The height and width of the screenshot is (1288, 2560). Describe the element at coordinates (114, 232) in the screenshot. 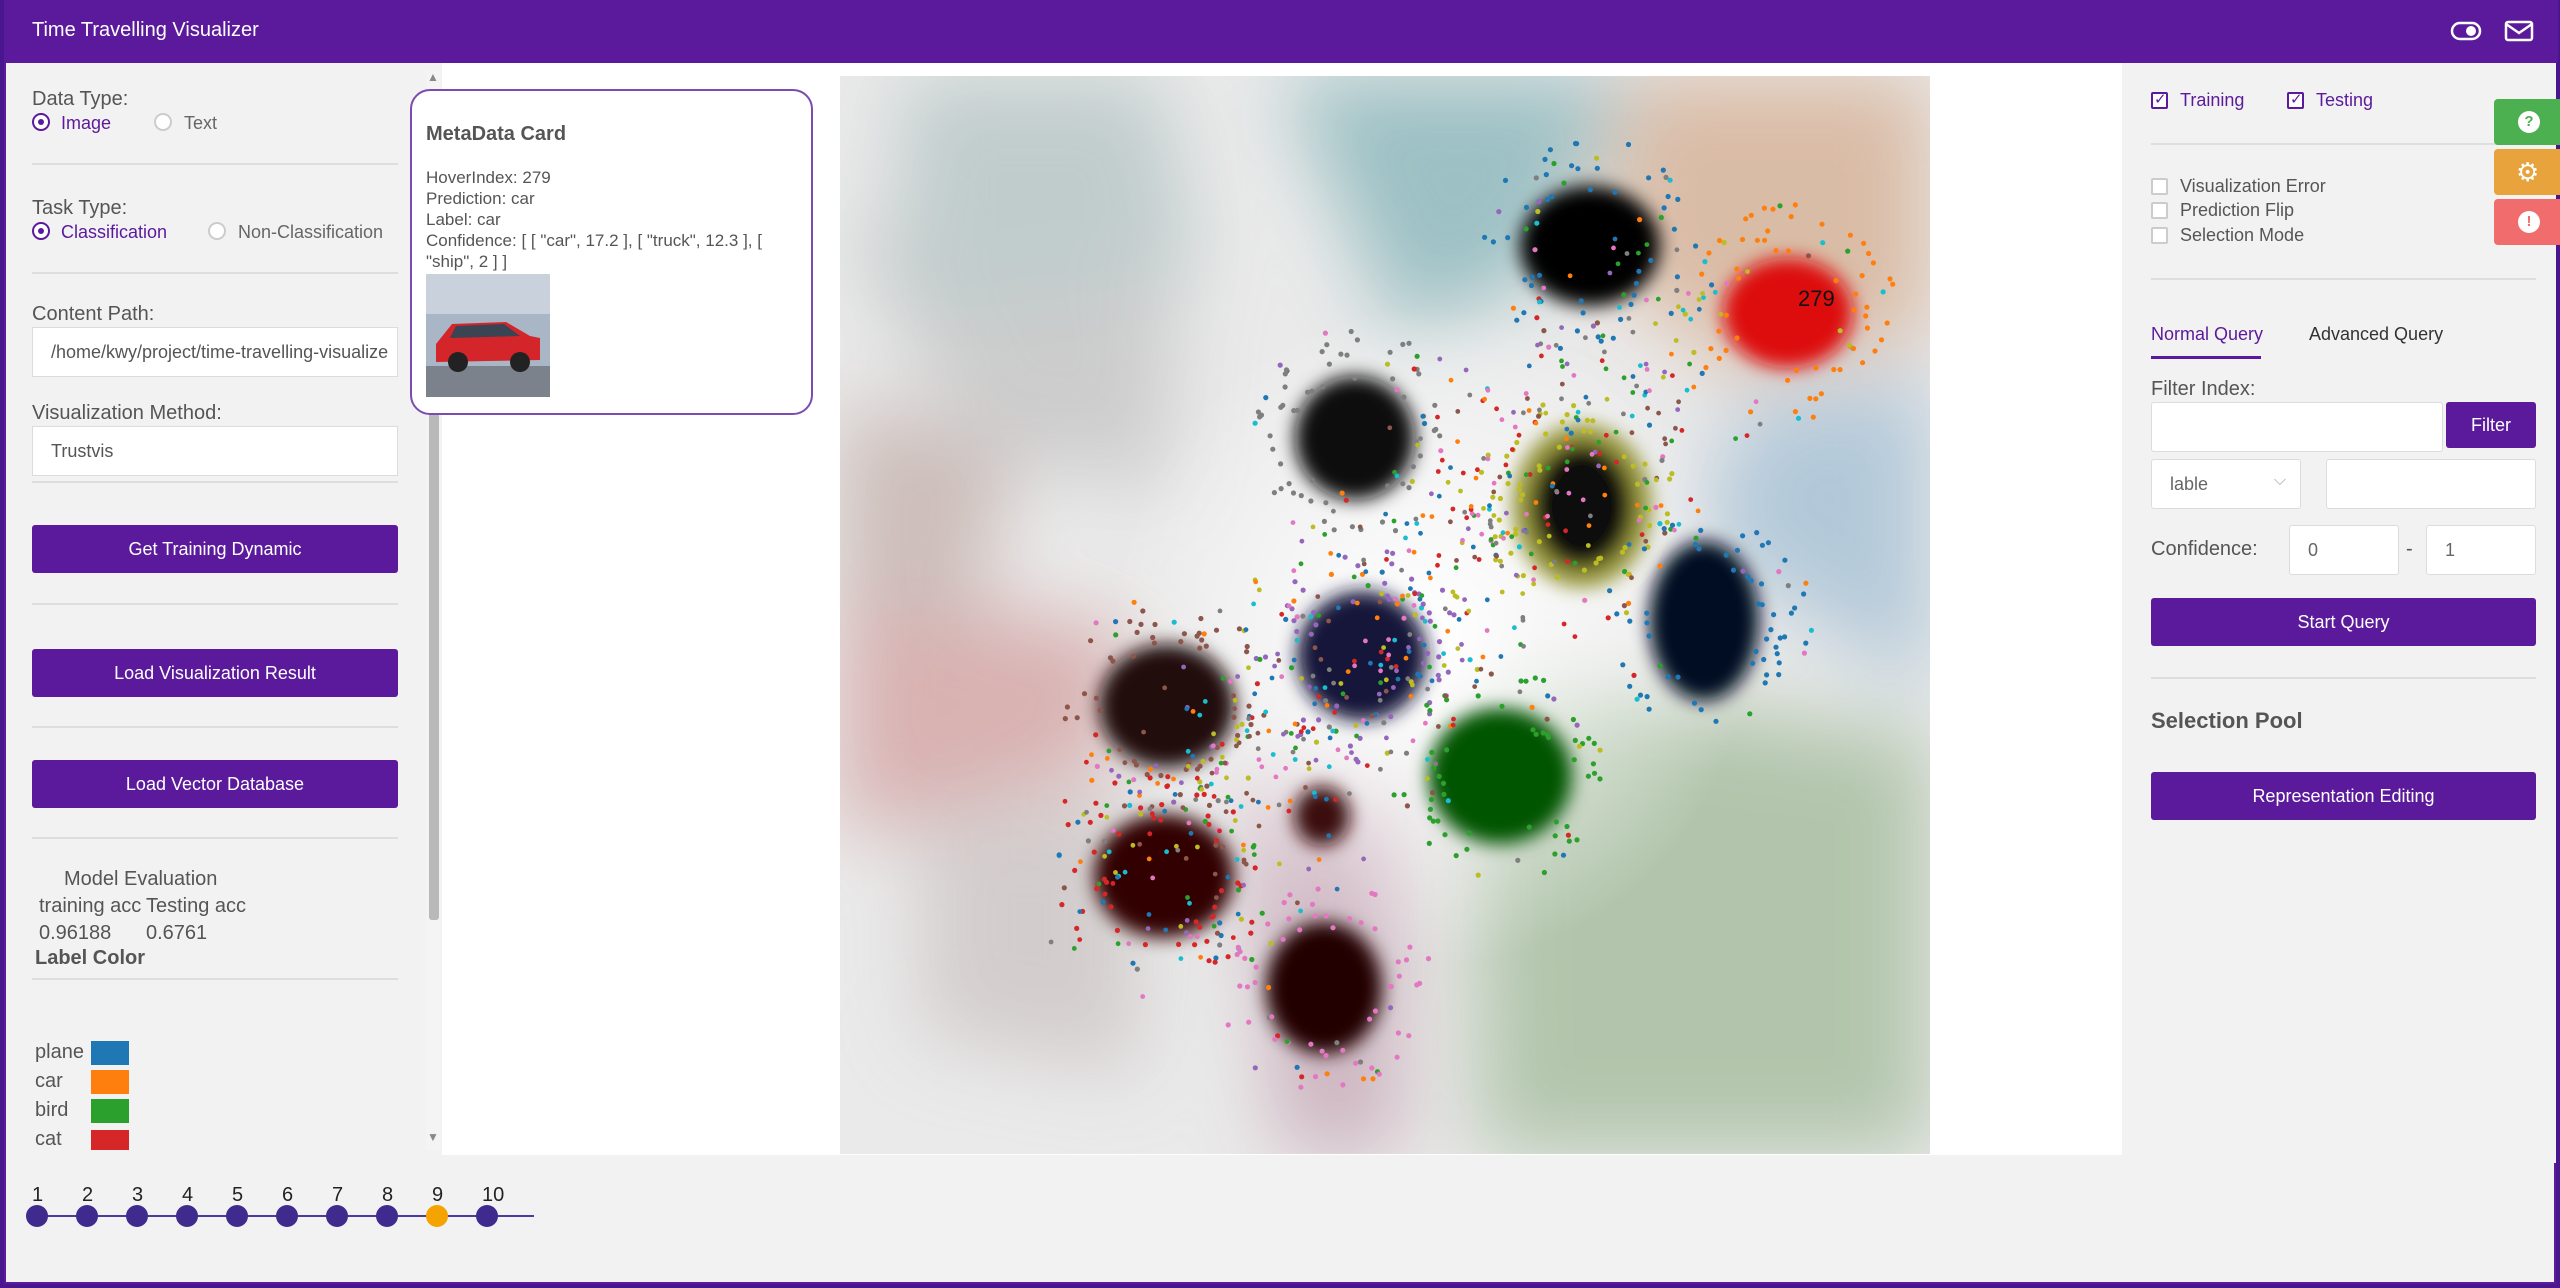

I see `radio-classification-label: Classification` at that location.